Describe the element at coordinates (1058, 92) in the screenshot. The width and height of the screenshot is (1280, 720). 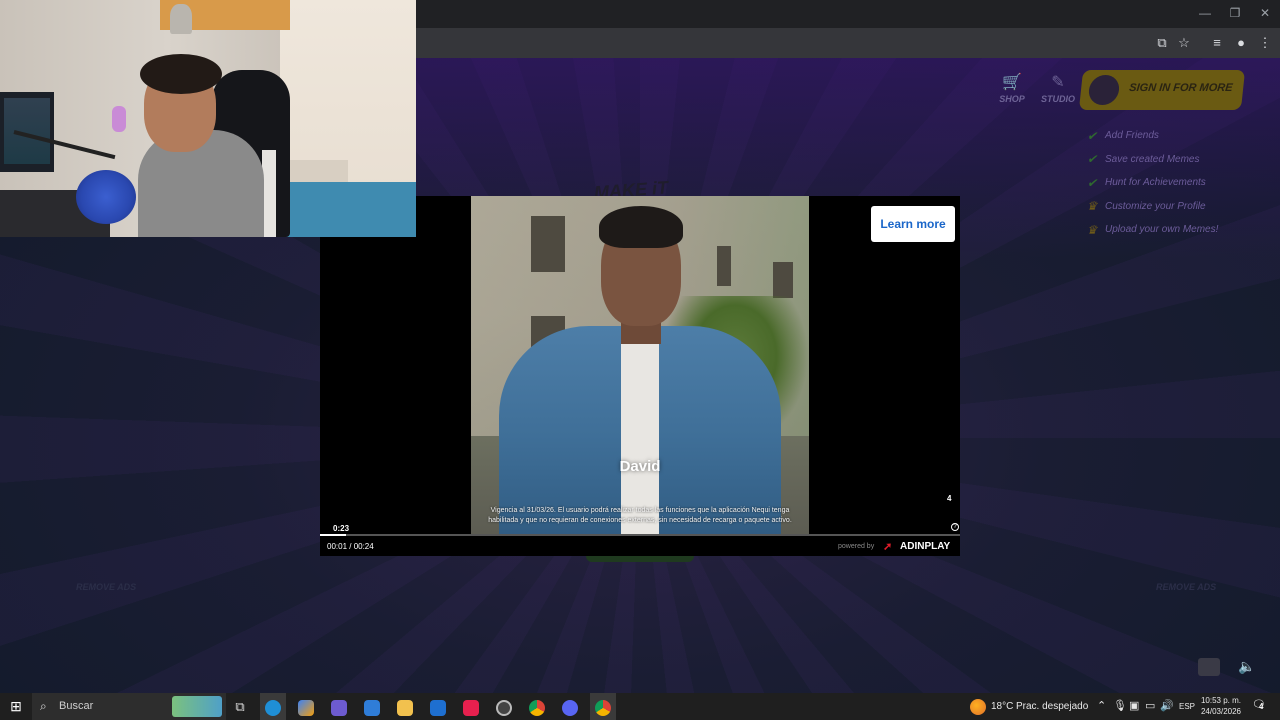
I see `studio-button: ✎ STUDIO` at that location.